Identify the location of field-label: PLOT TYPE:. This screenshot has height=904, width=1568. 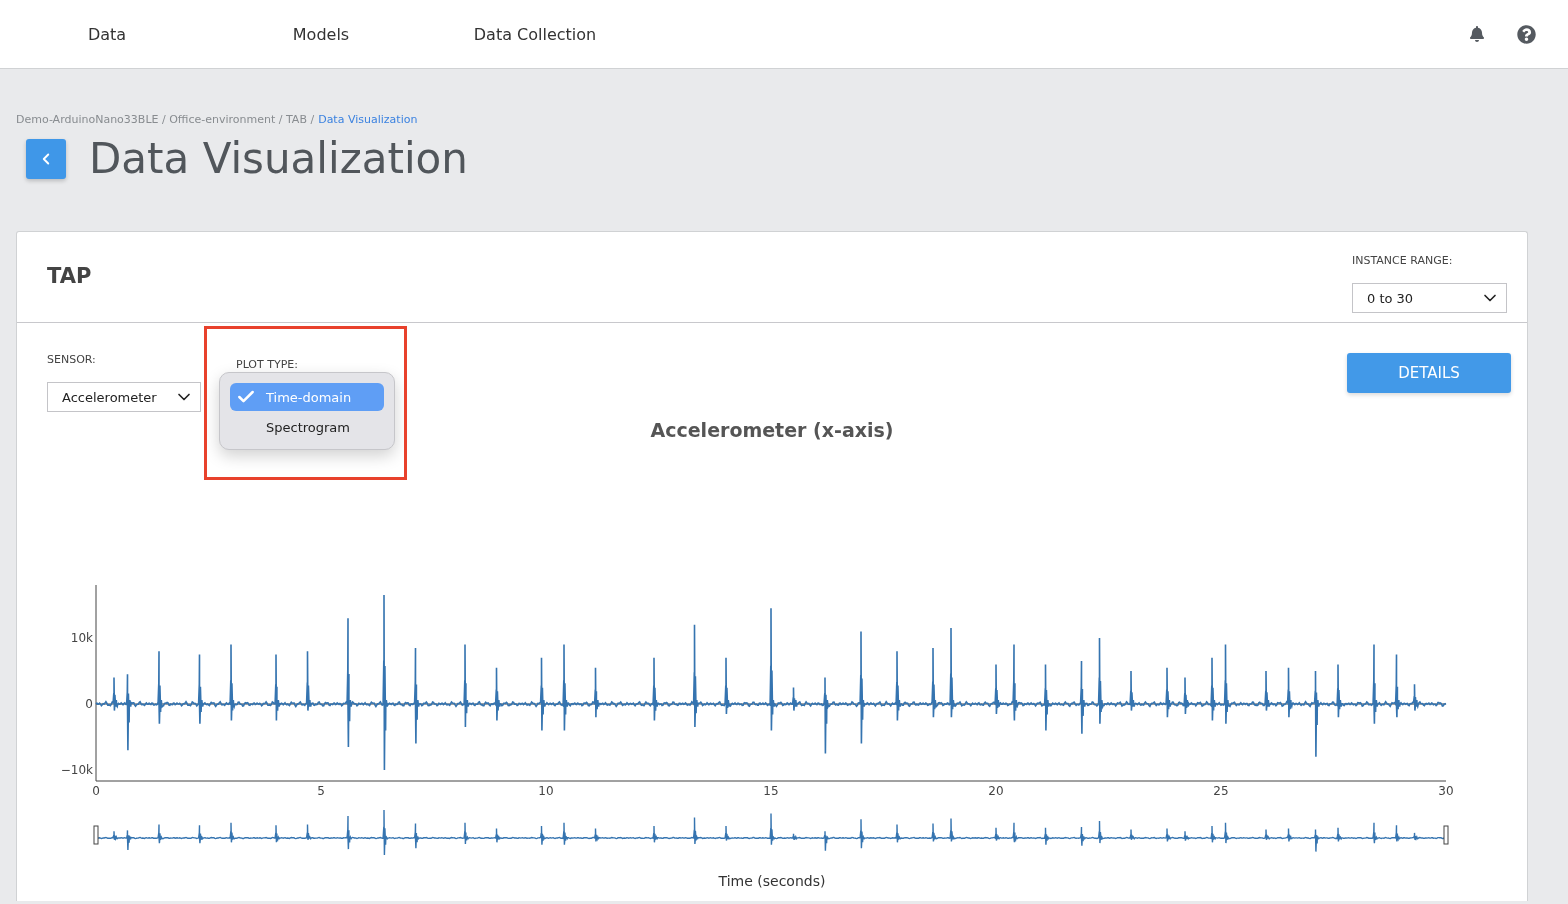
(267, 364).